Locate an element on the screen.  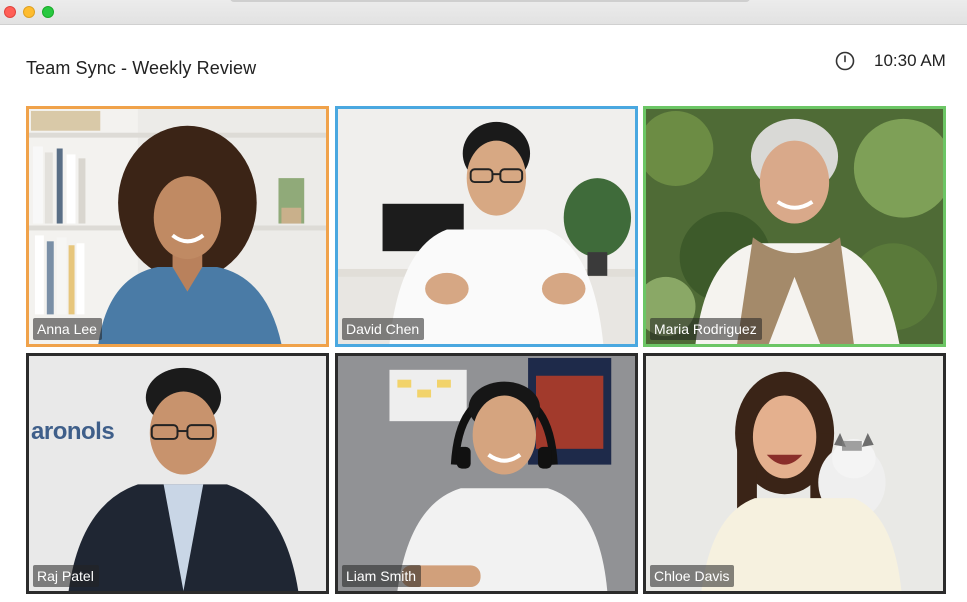
participant-name-tag: Liam Smith is located at coordinates (382, 576).